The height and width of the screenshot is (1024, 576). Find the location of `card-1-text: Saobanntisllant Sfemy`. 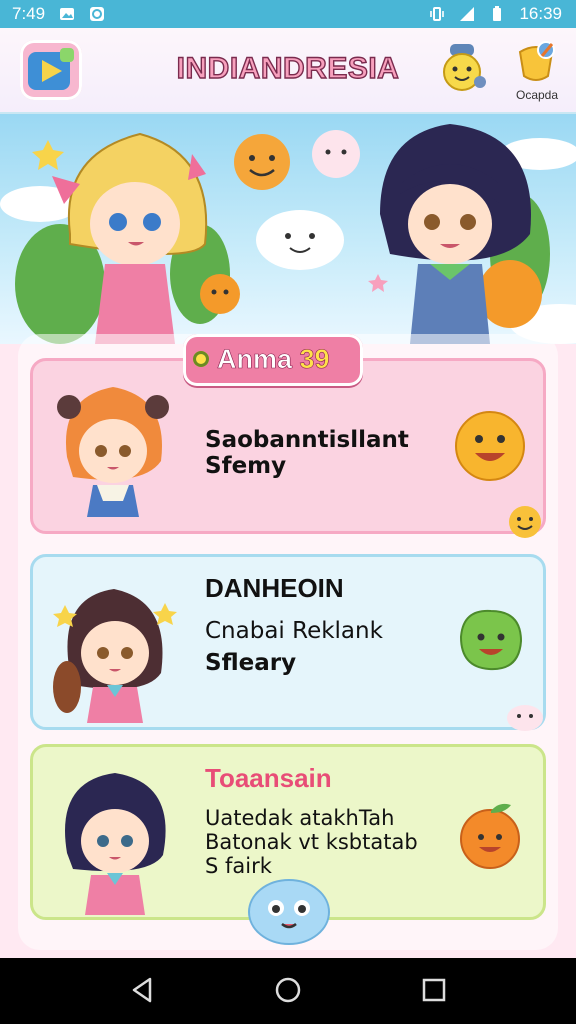

card-1-text: Saobanntisllant Sfemy is located at coordinates (307, 453).